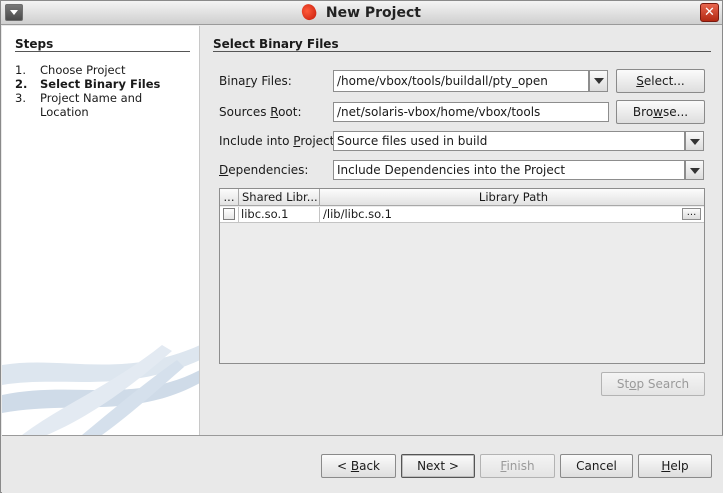  What do you see at coordinates (373, 13) in the screenshot?
I see `window-title: New Project` at bounding box center [373, 13].